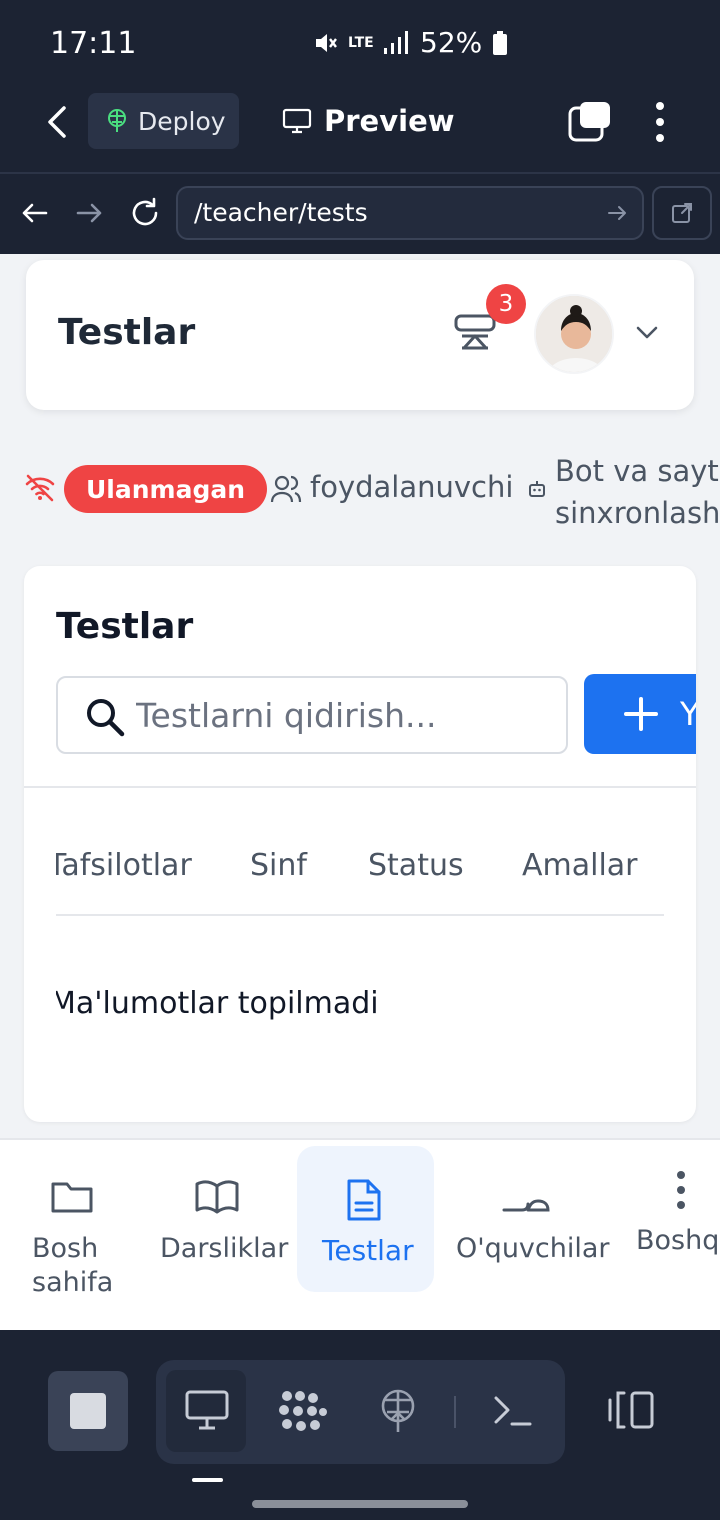 The height and width of the screenshot is (1520, 720). Describe the element at coordinates (647, 332) in the screenshot. I see `chevron-down-icon` at that location.